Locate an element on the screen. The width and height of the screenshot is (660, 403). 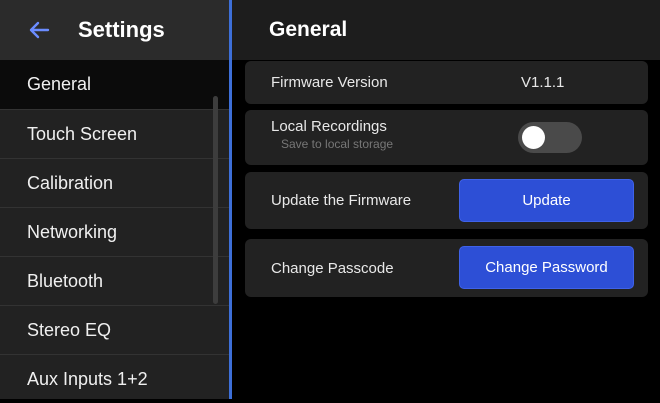
arrow-left-icon is located at coordinates (48, 30).